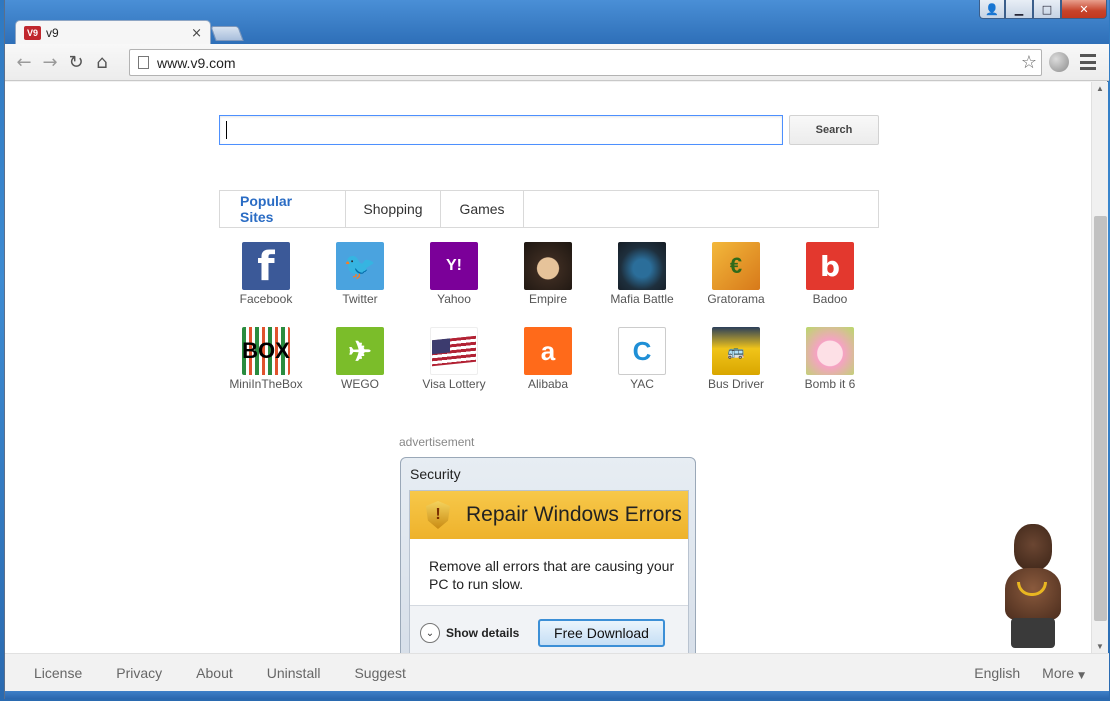 This screenshot has width=1110, height=701. I want to click on mascot-legs, so click(1033, 633).